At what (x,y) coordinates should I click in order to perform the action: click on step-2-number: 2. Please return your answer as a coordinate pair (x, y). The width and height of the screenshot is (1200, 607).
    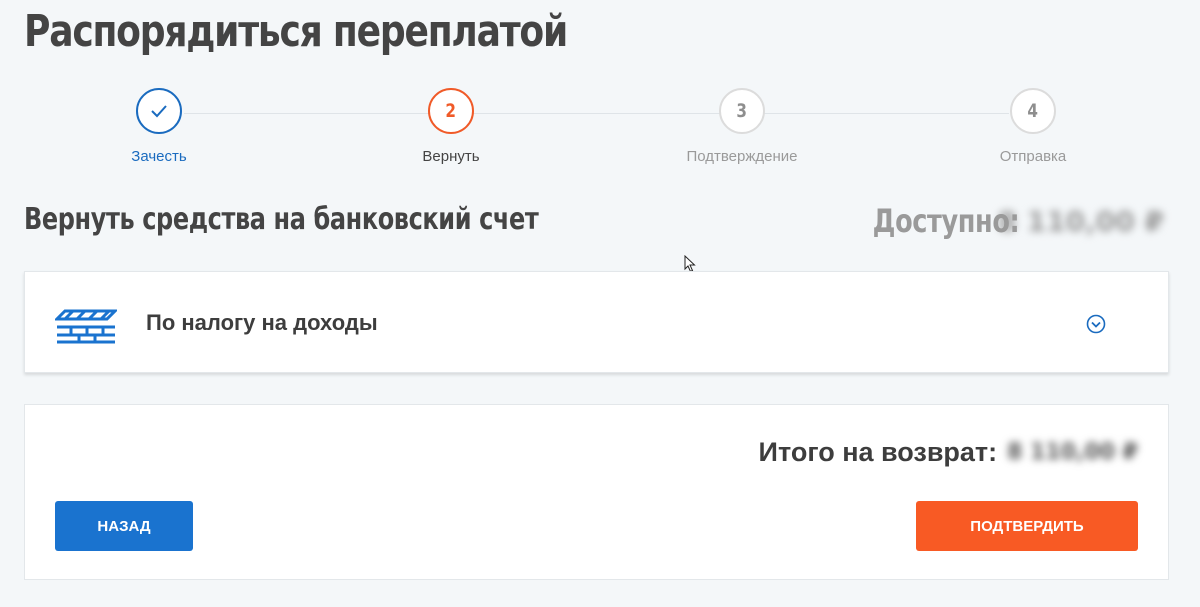
    Looking at the image, I should click on (451, 111).